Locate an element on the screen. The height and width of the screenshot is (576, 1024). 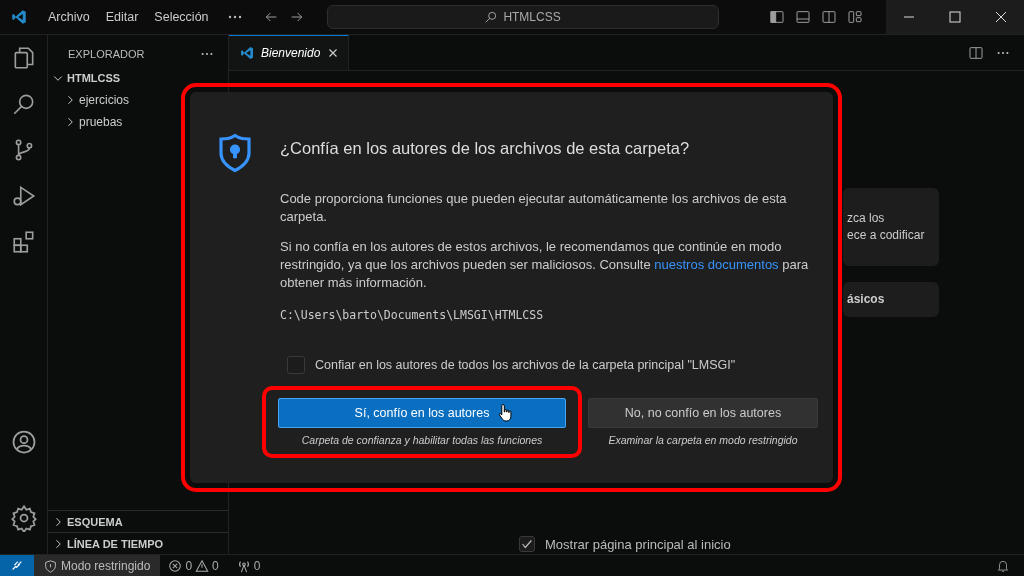
shield-icon is located at coordinates (50, 566).